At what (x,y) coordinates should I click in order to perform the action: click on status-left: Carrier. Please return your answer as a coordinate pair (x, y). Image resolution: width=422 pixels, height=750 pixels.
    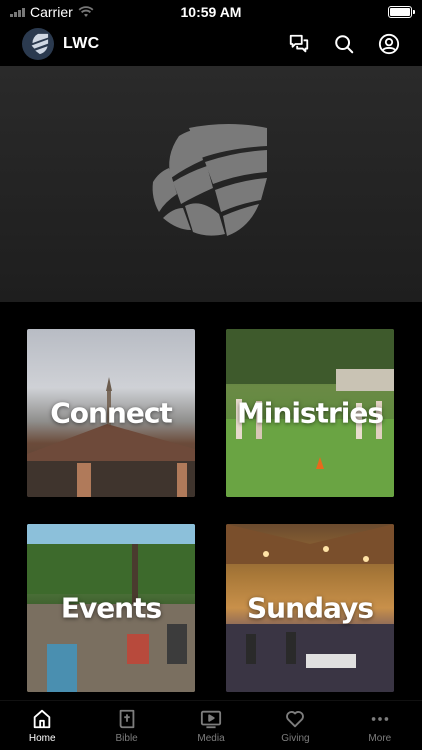
    Looking at the image, I should click on (85, 12).